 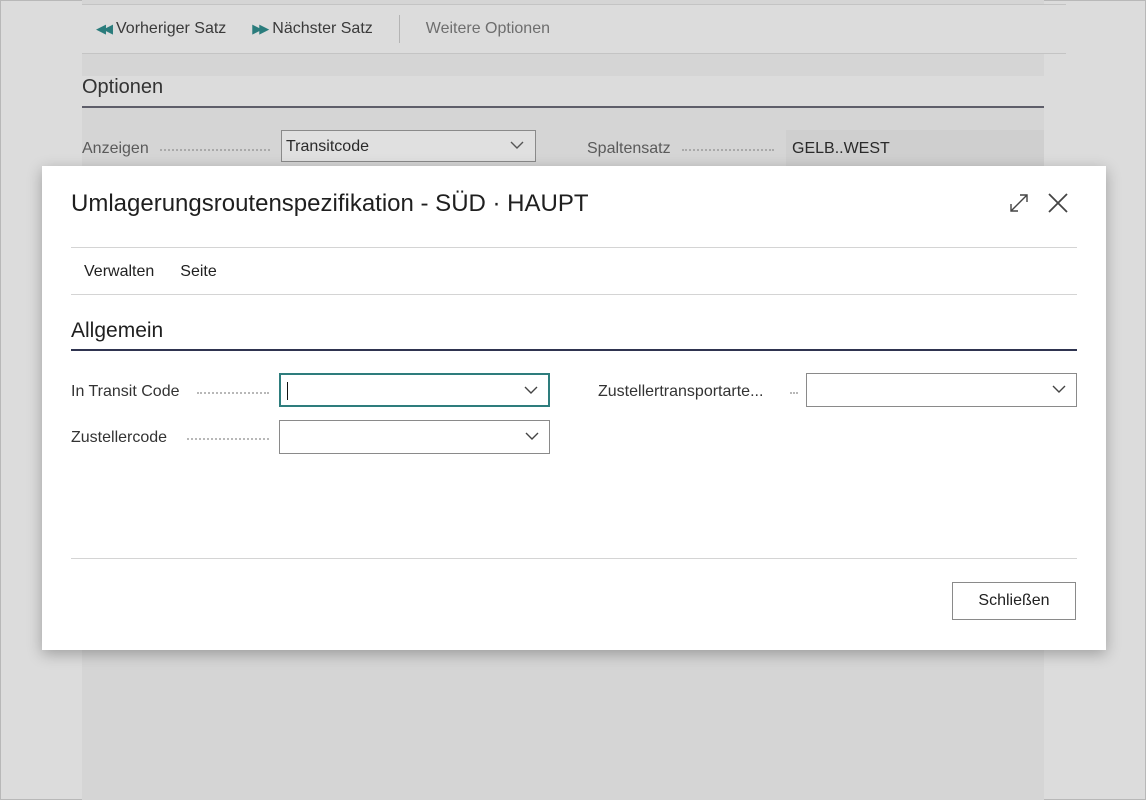 I want to click on column-set-value-text: GELB..WEST, so click(x=841, y=148).